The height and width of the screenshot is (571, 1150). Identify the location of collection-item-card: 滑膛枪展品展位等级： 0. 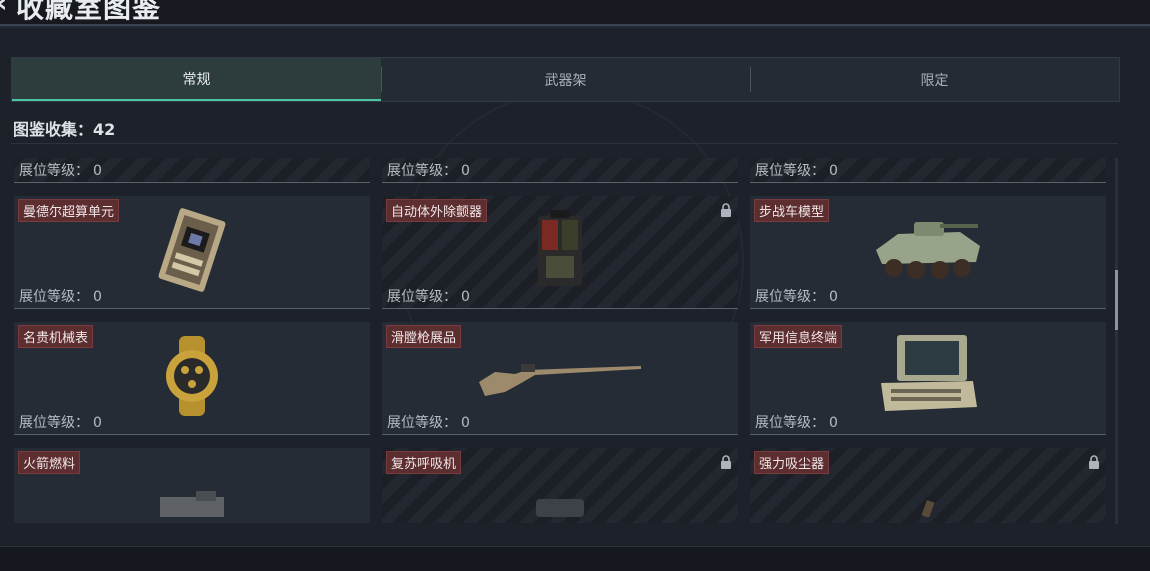
(560, 378).